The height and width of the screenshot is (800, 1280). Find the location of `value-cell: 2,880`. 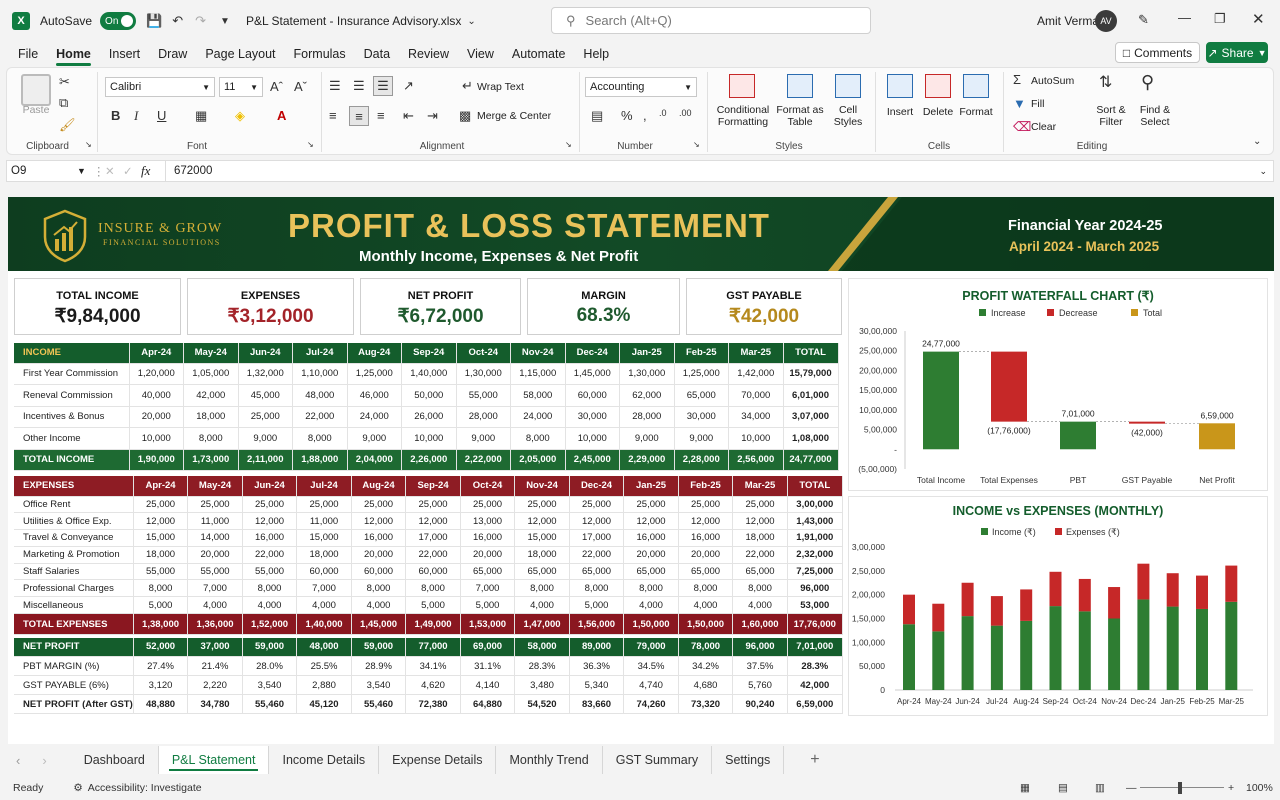

value-cell: 2,880 is located at coordinates (324, 685).